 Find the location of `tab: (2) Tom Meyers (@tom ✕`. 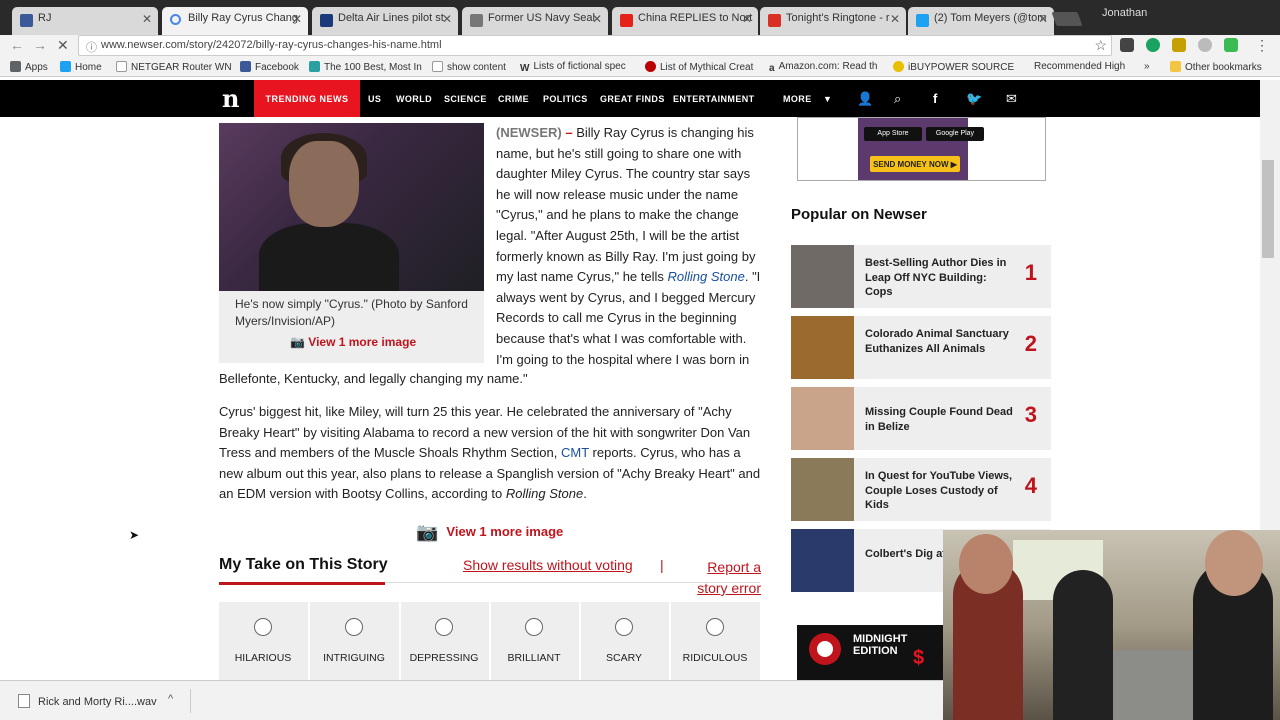

tab: (2) Tom Meyers (@tom ✕ is located at coordinates (981, 21).